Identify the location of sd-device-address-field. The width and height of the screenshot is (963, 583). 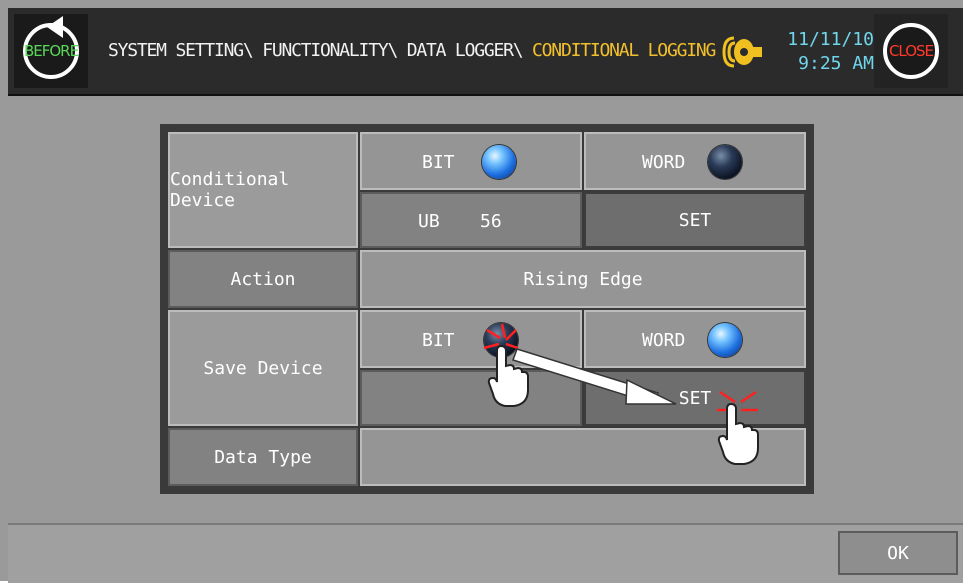
(471, 398).